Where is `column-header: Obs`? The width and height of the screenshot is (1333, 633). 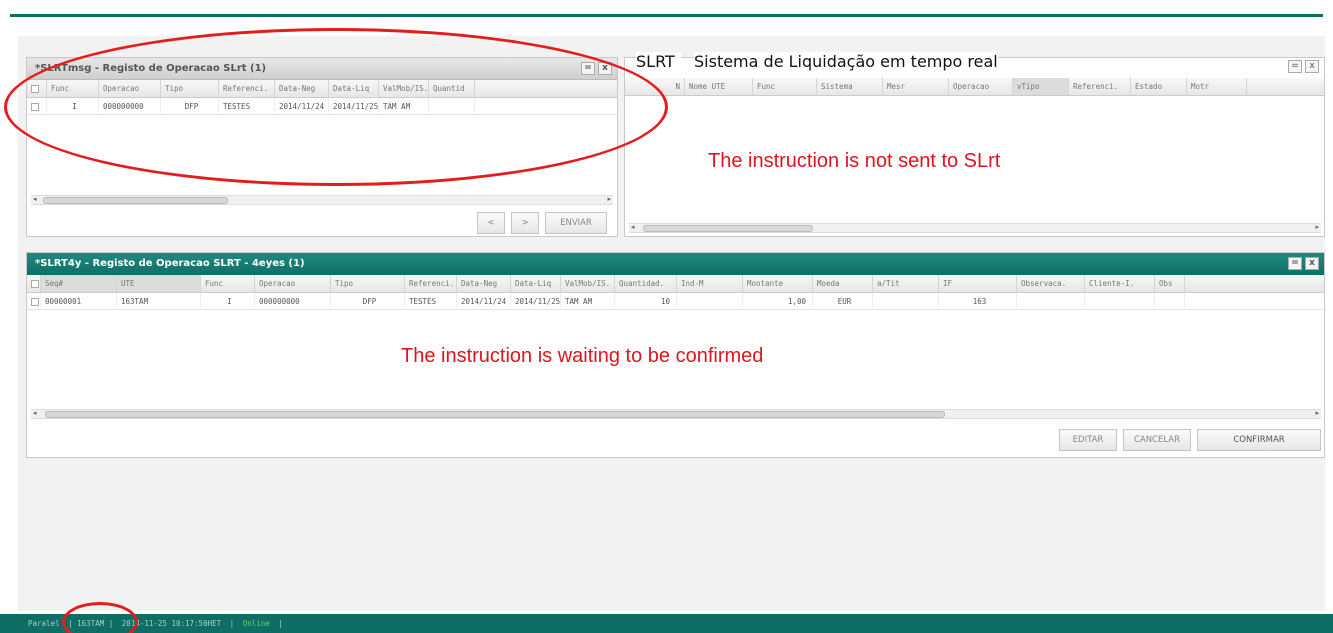
column-header: Obs is located at coordinates (1170, 283).